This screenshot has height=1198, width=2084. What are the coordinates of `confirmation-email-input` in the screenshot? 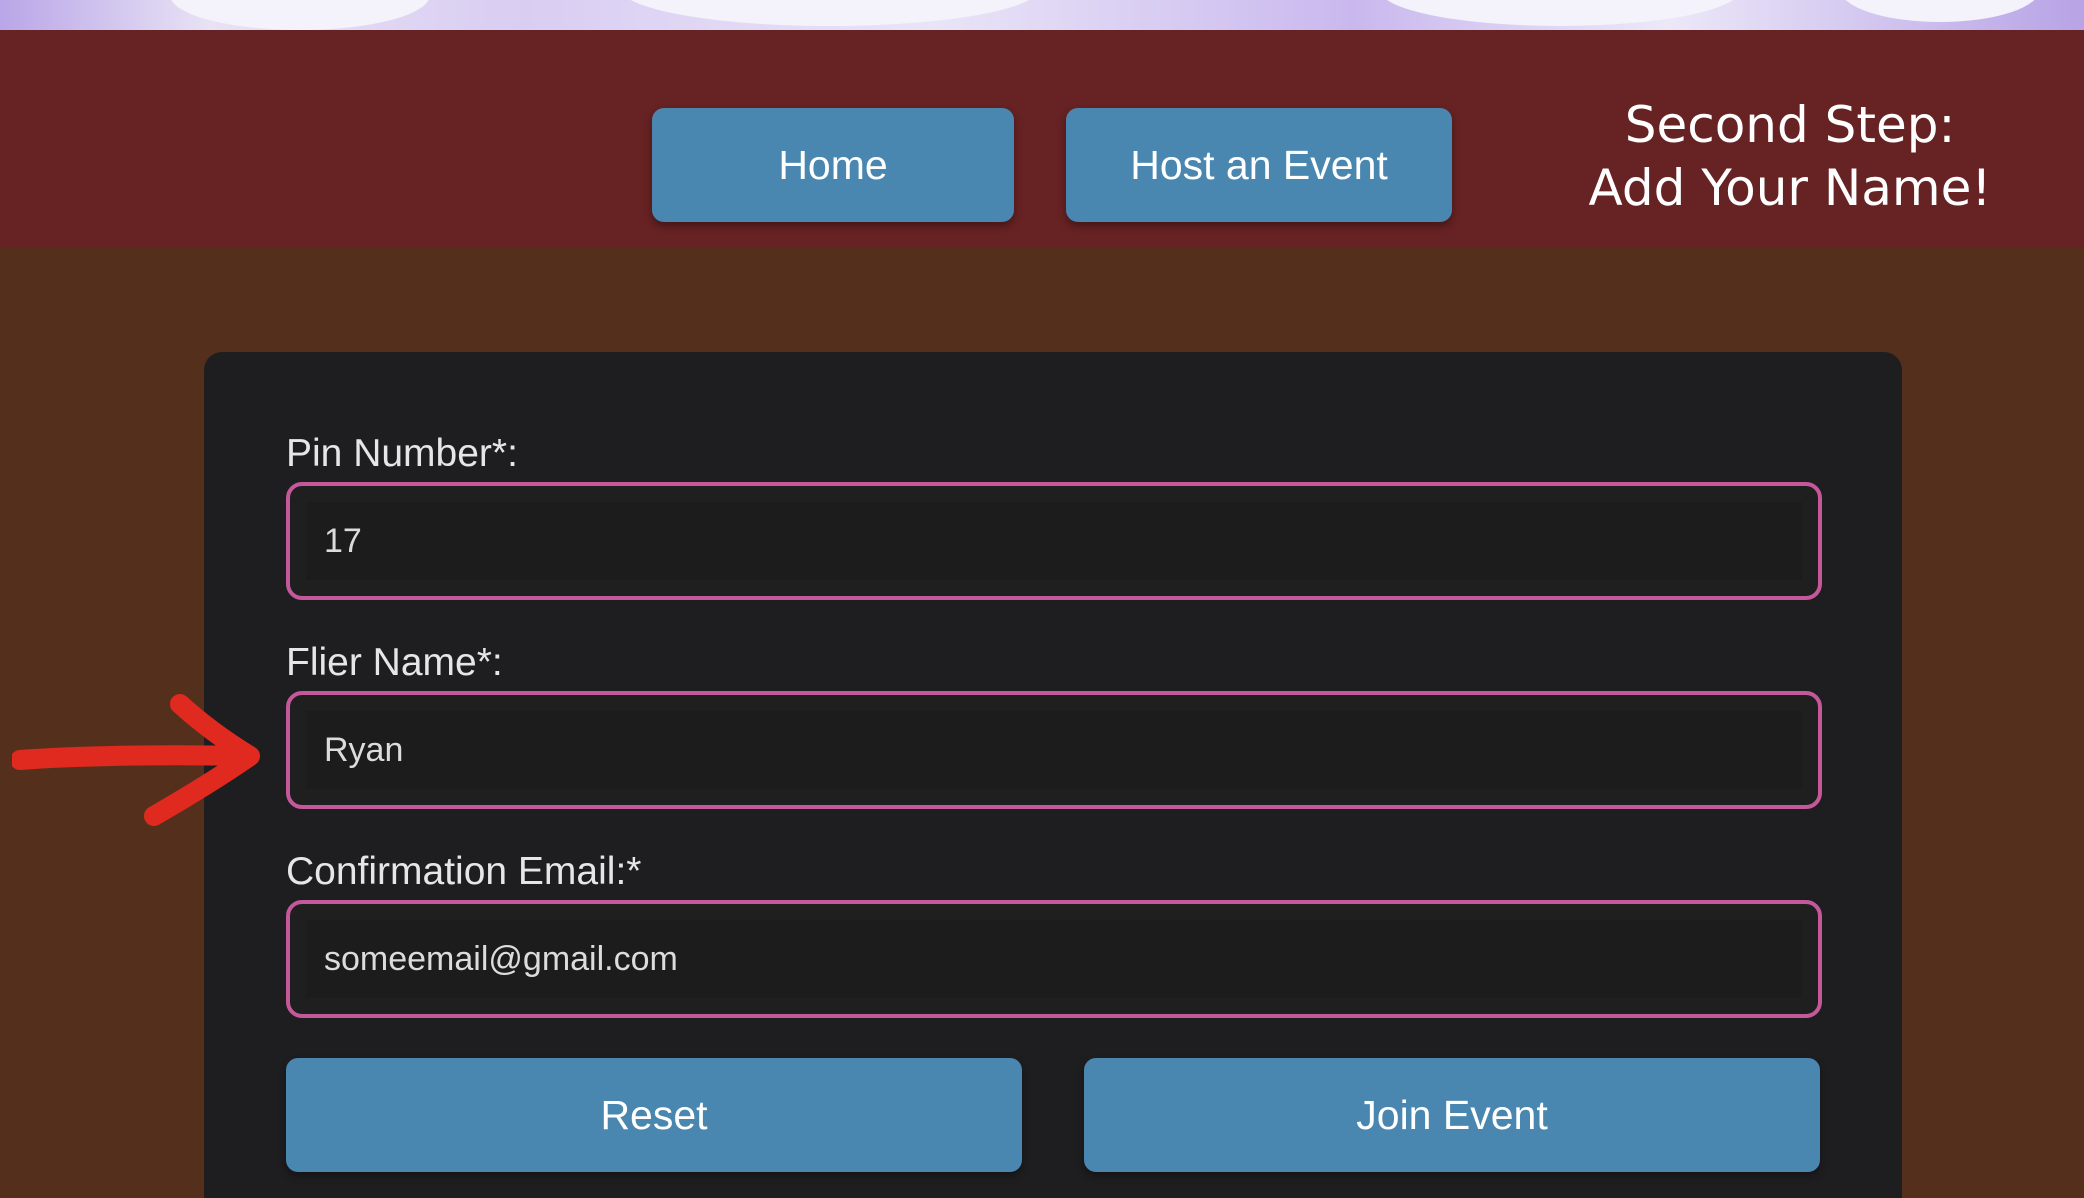 It's located at (1054, 959).